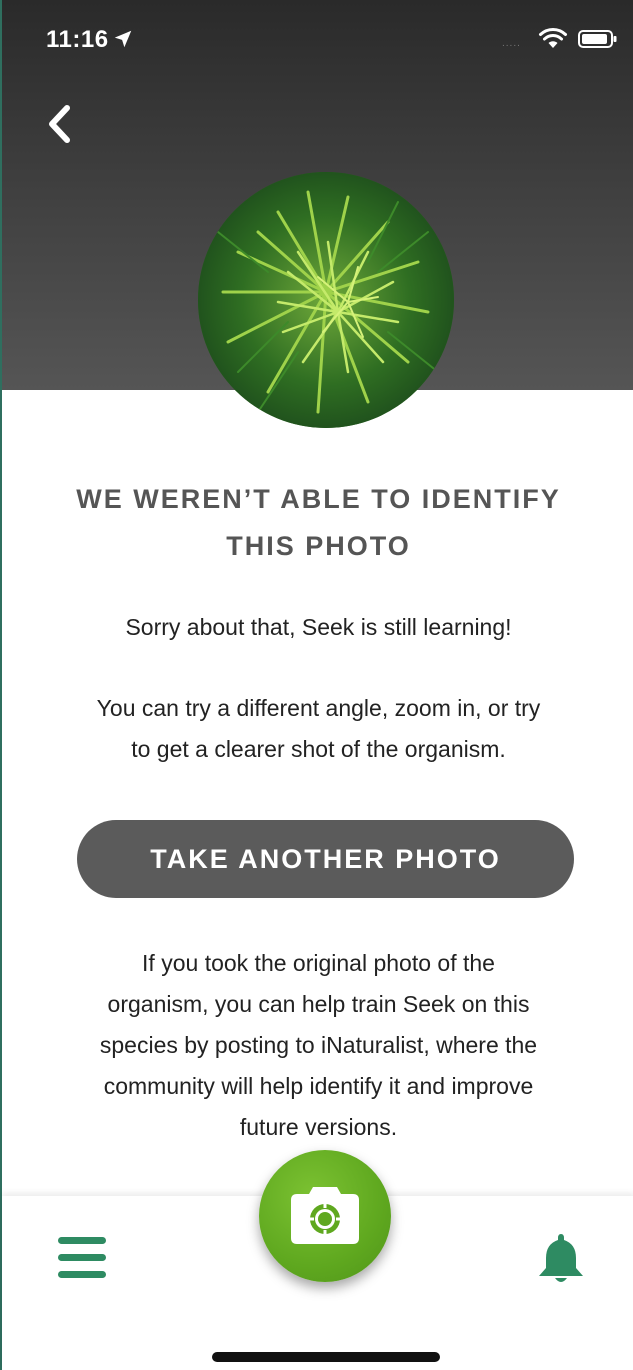 This screenshot has height=1370, width=633. What do you see at coordinates (318, 749) in the screenshot?
I see `tips-line-2: to get a clearer shot of the organism.` at bounding box center [318, 749].